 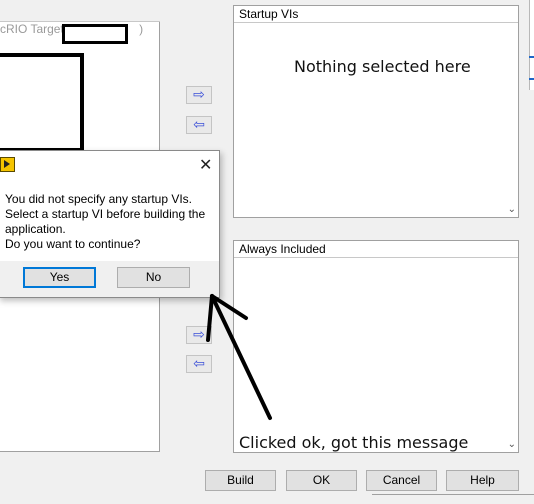 What do you see at coordinates (42, 102) in the screenshot?
I see `redaction-box-large` at bounding box center [42, 102].